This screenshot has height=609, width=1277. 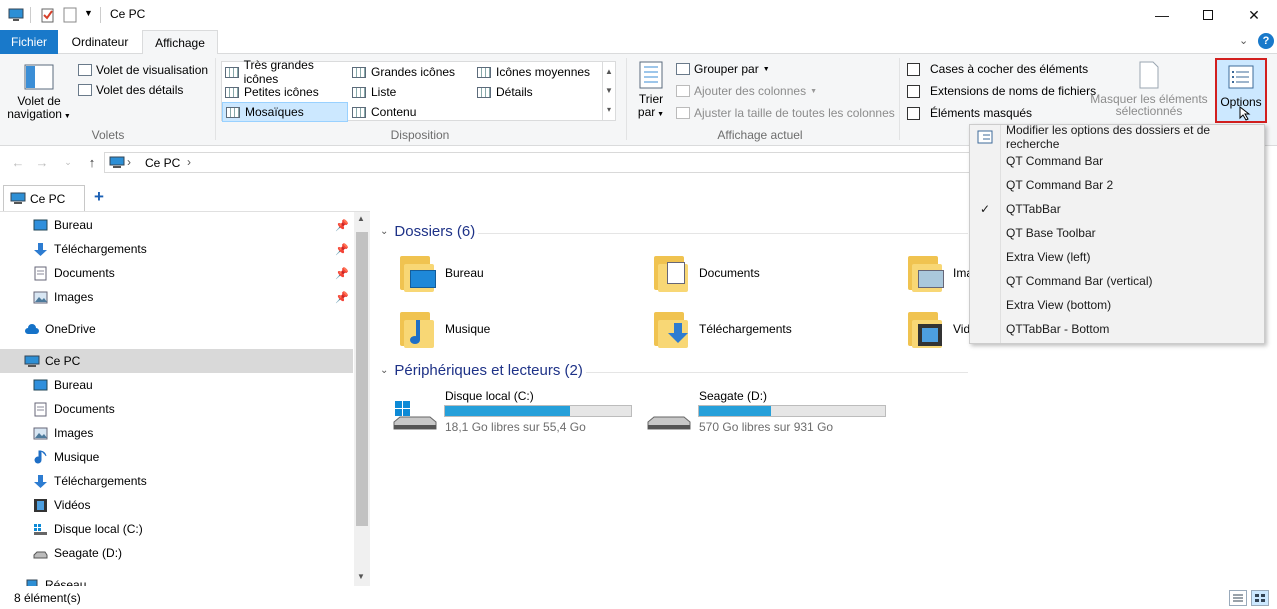 I want to click on options-button: Options, so click(x=1241, y=90).